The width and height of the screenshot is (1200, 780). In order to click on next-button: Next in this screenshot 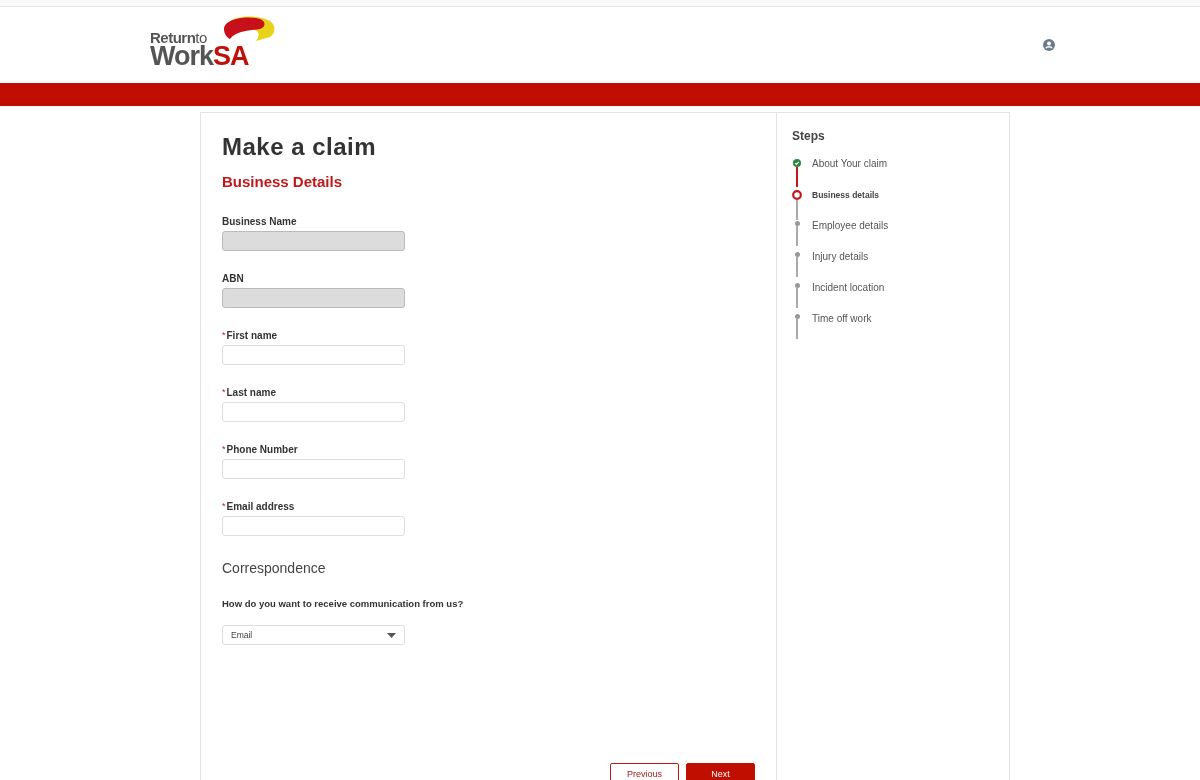, I will do `click(720, 771)`.